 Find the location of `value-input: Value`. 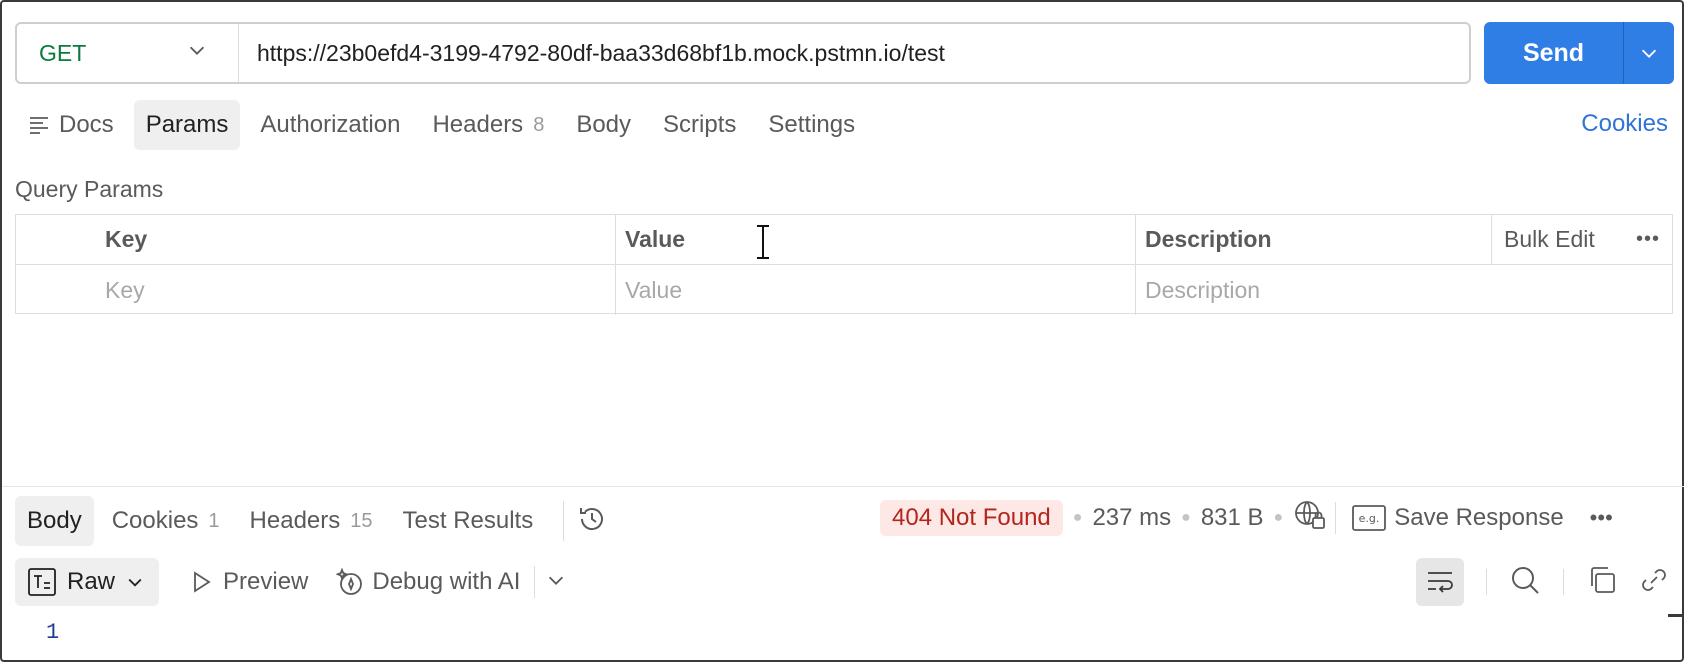

value-input: Value is located at coordinates (876, 290).